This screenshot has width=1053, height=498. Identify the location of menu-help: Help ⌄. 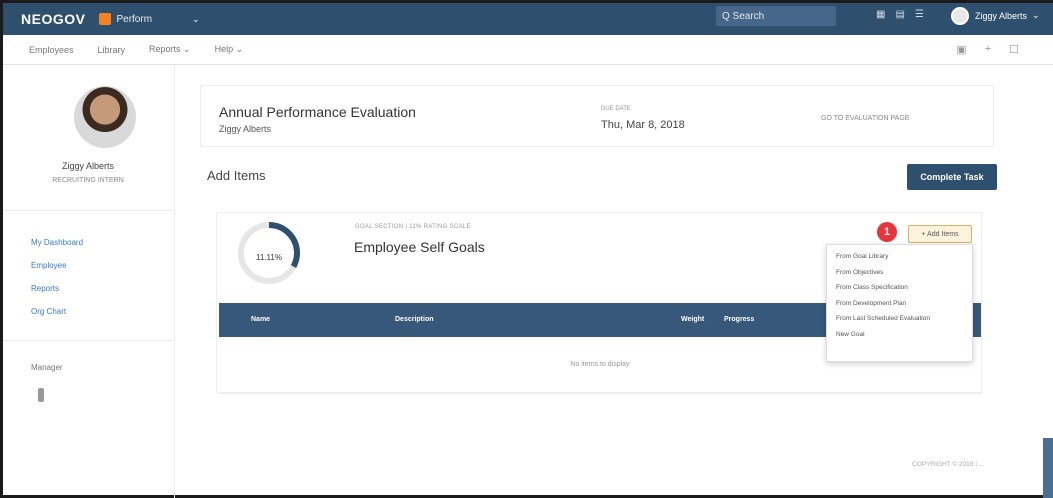
(229, 49).